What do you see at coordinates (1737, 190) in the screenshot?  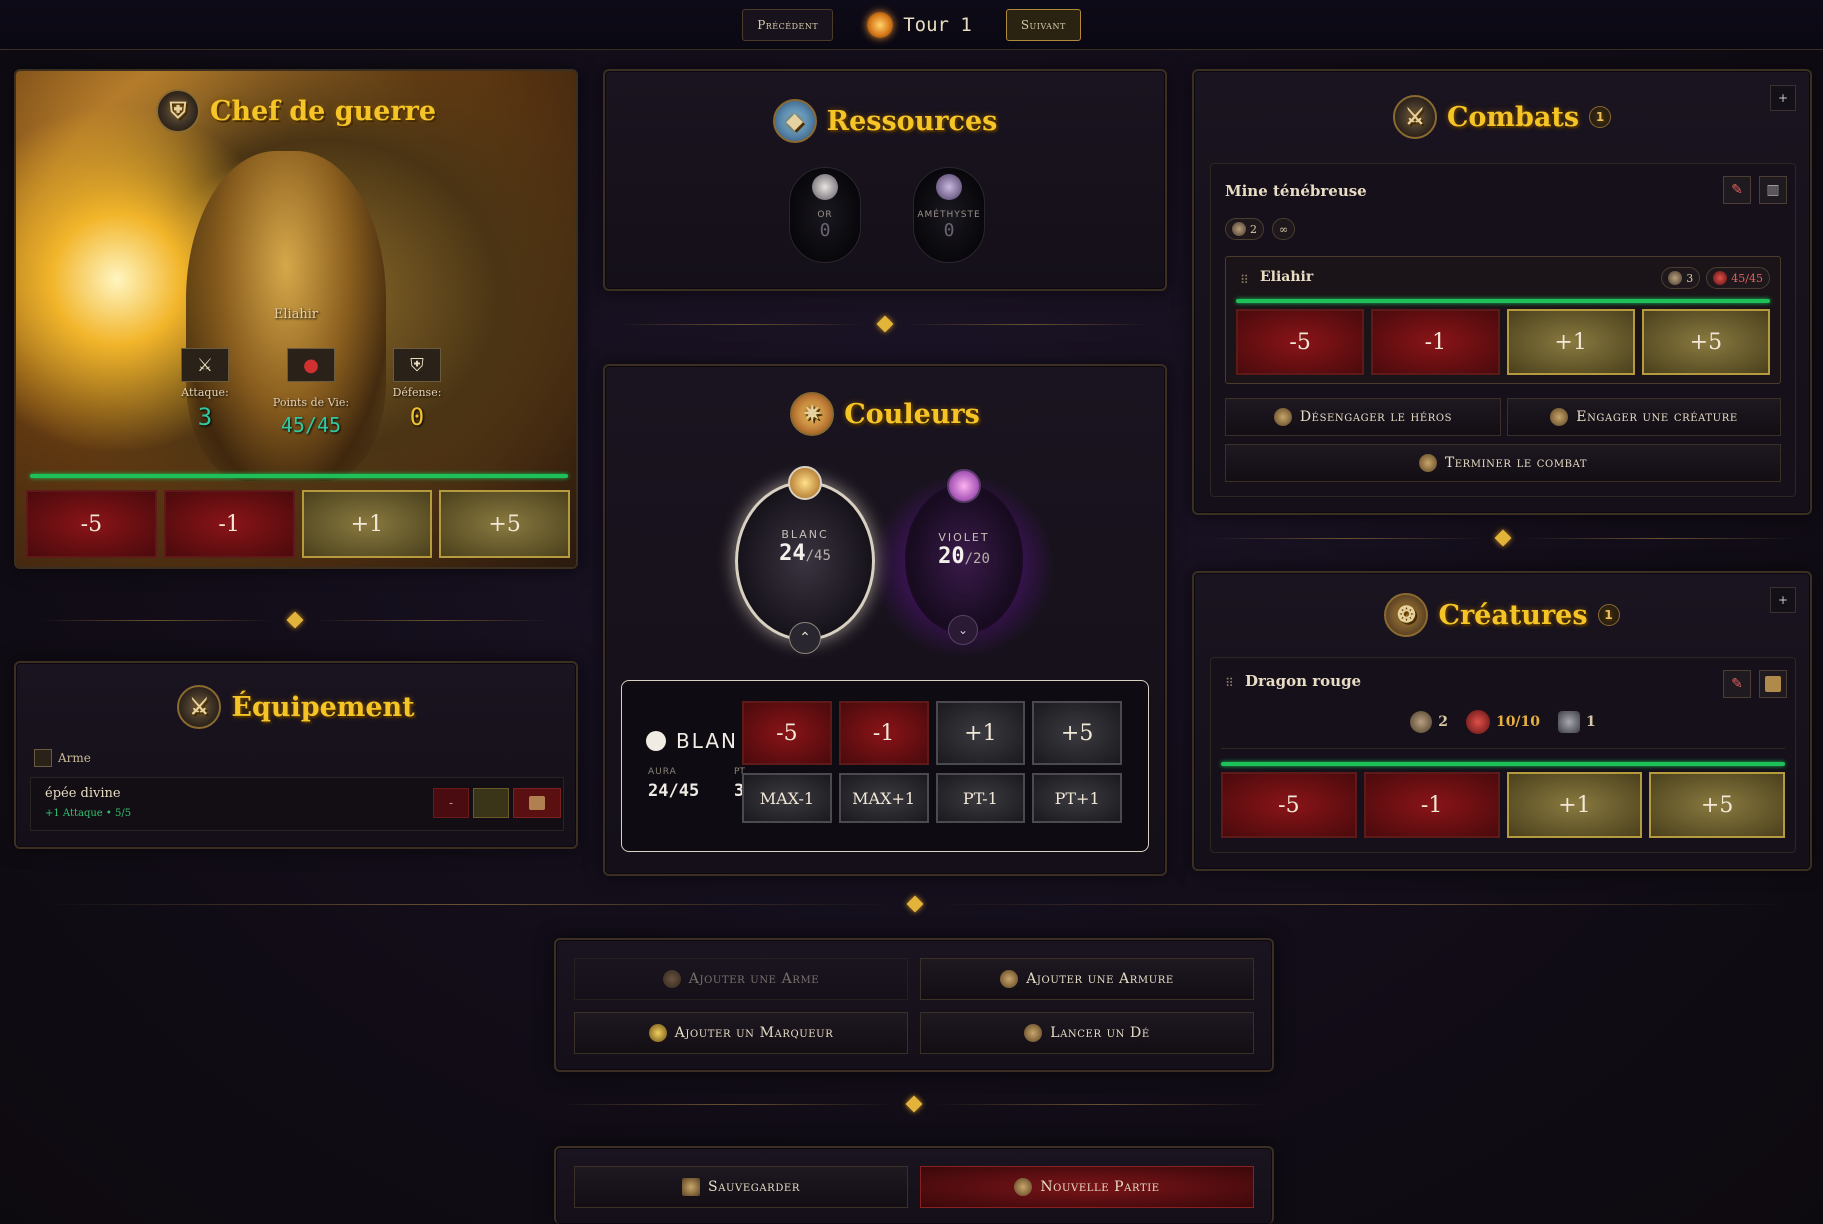 I see `edit-combat-button: ✎` at bounding box center [1737, 190].